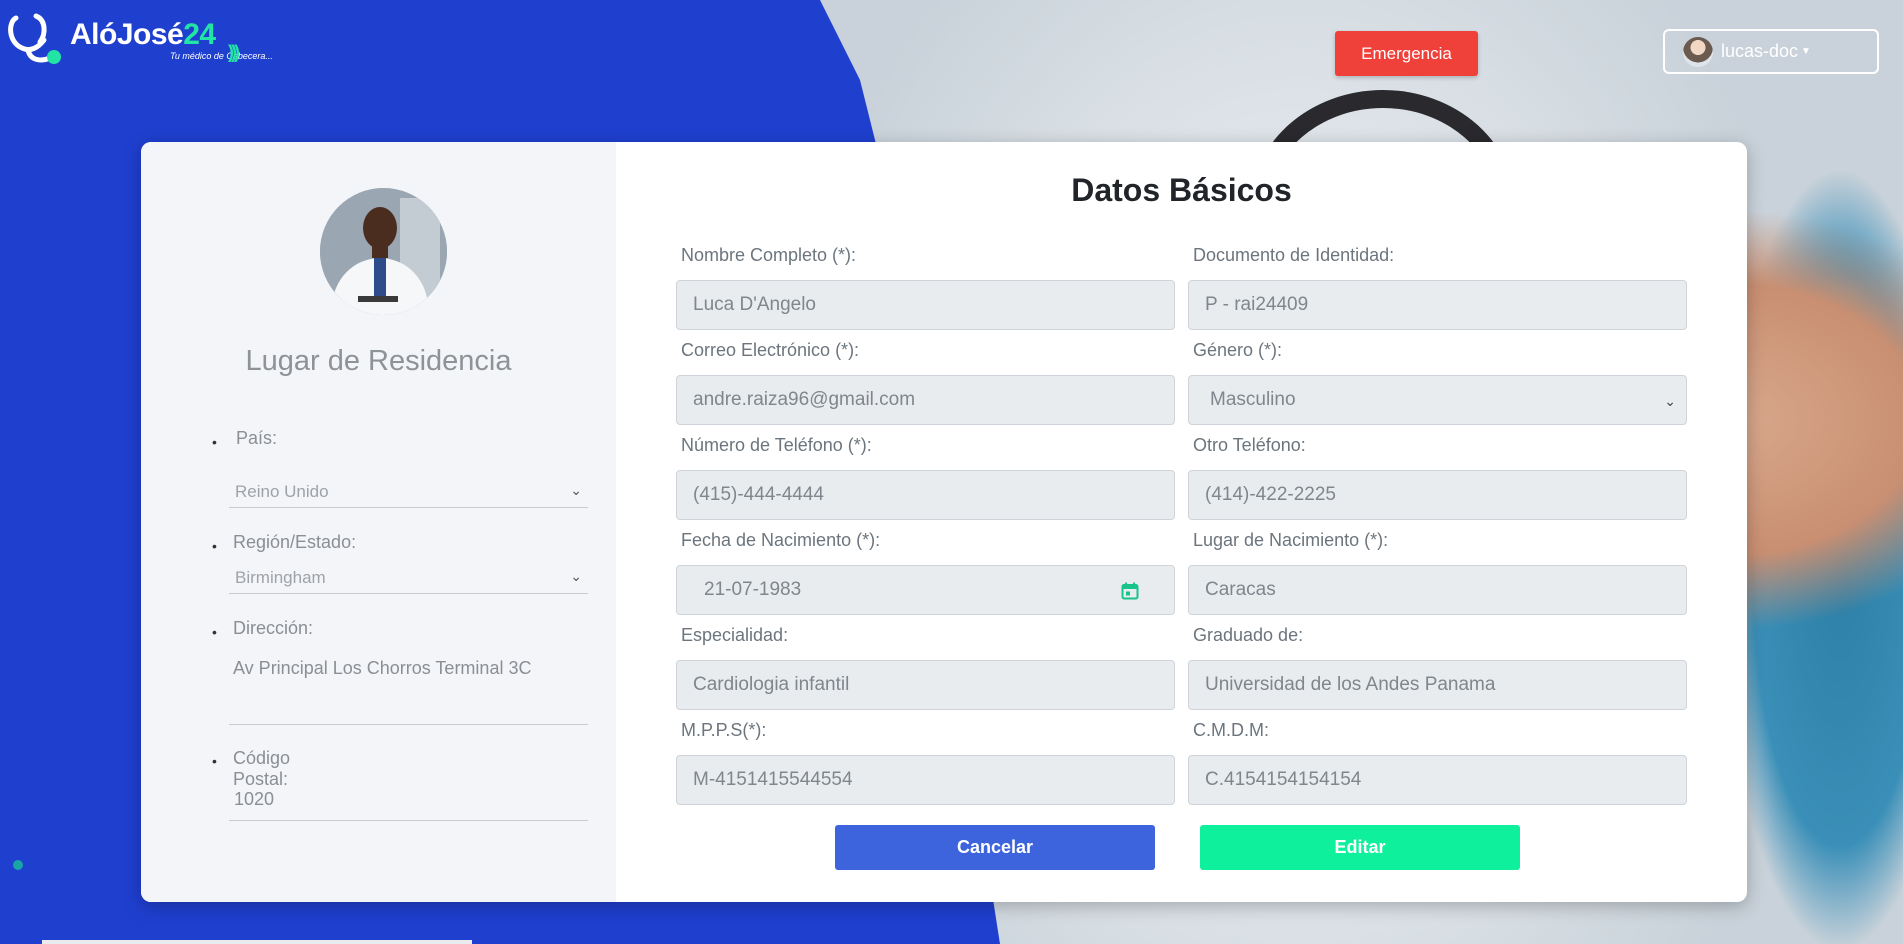 The image size is (1903, 944). Describe the element at coordinates (776, 445) in the screenshot. I see `phone-label: Número de Teléfono (*):` at that location.